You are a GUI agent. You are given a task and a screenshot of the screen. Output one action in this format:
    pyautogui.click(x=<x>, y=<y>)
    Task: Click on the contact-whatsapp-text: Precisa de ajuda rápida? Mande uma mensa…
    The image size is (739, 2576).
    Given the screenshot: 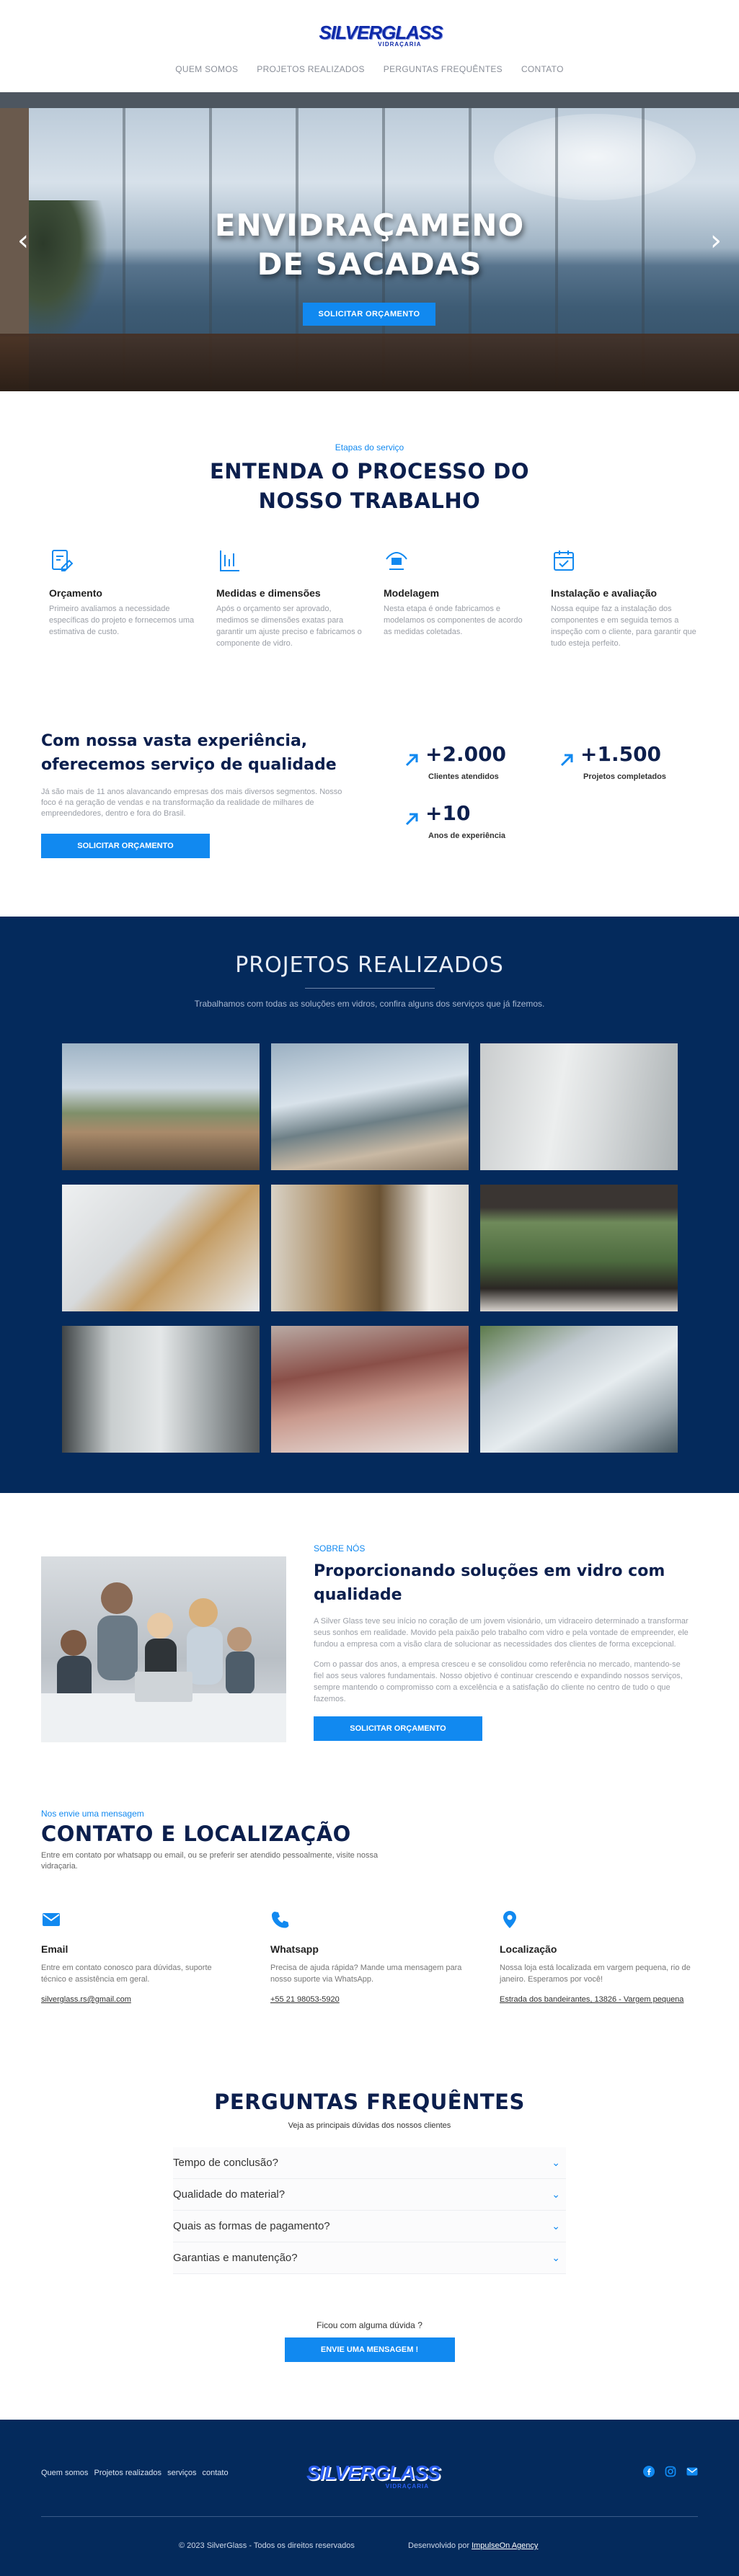 What is the action you would take?
    pyautogui.click(x=366, y=1974)
    